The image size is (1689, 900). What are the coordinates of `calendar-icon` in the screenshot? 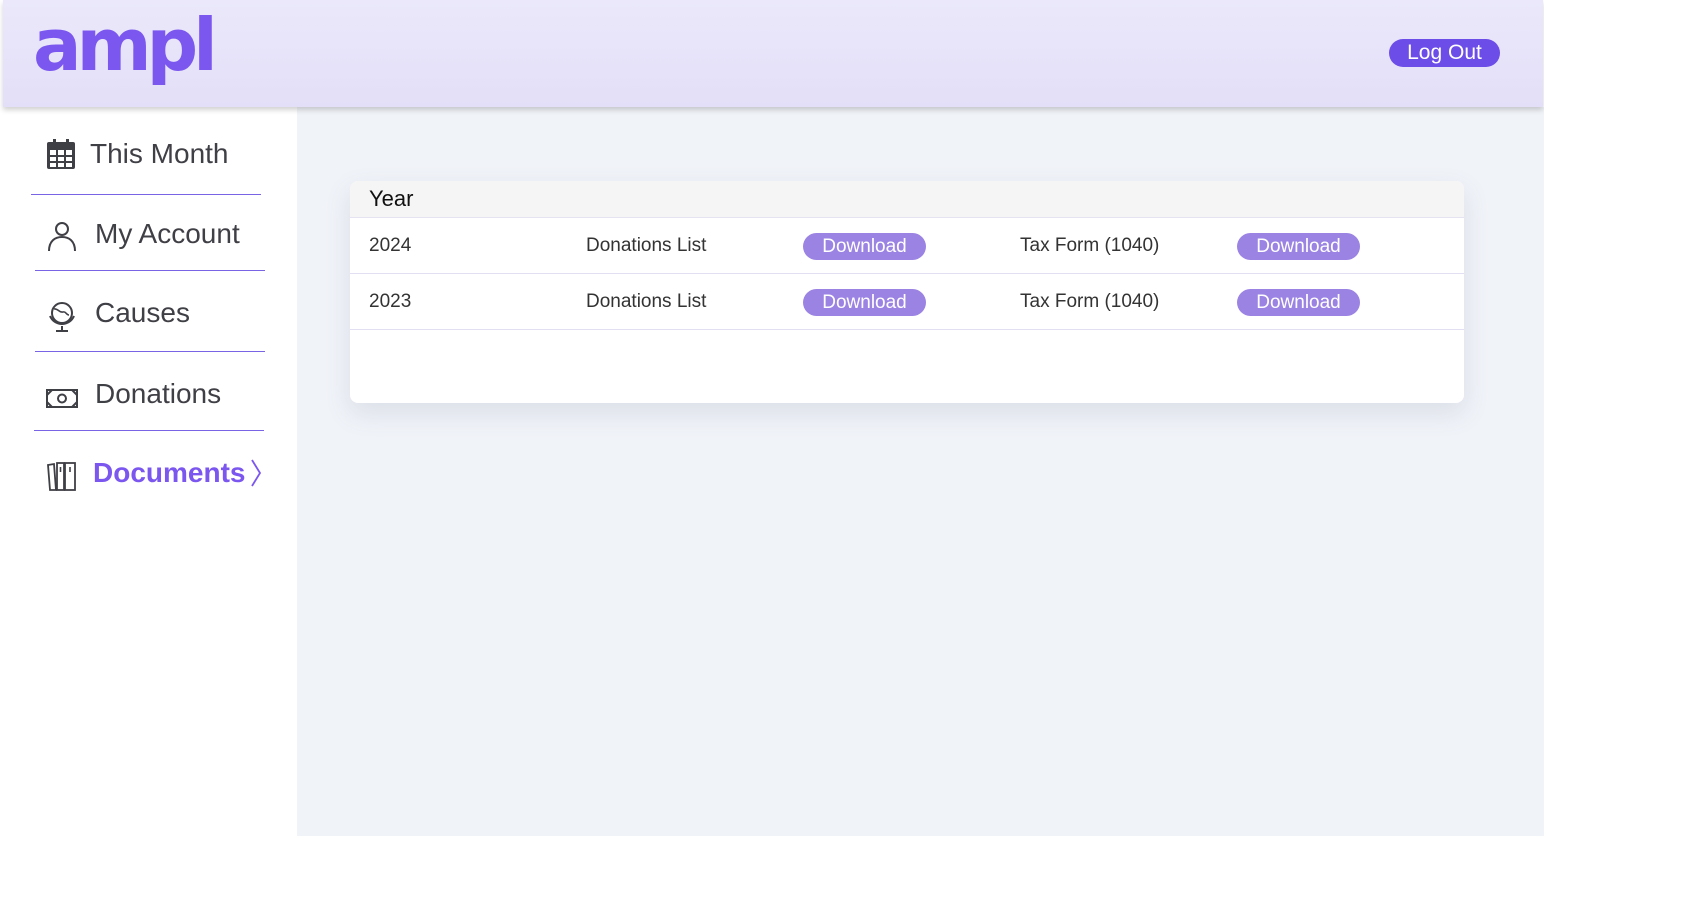 It's located at (61, 154).